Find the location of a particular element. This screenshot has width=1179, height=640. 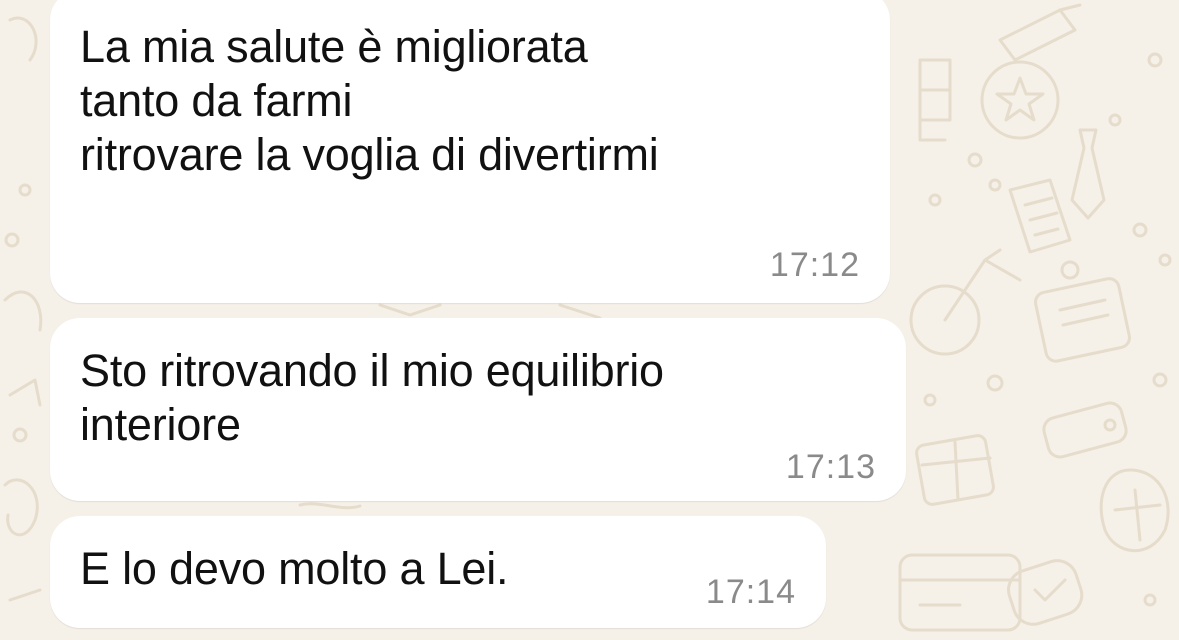

star-badge-doodle-icon is located at coordinates (1020, 100).